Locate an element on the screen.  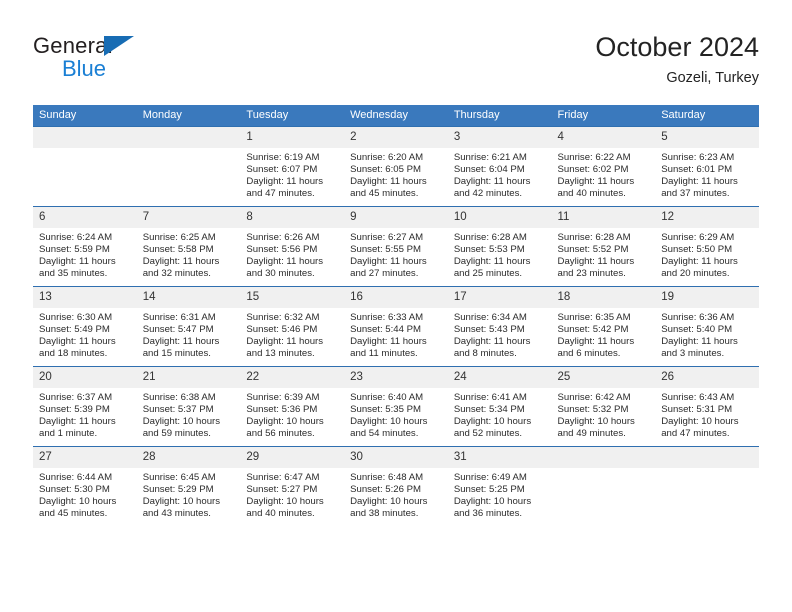
sunset-text: Sunset: 5:56 PM is located at coordinates (282, 249).